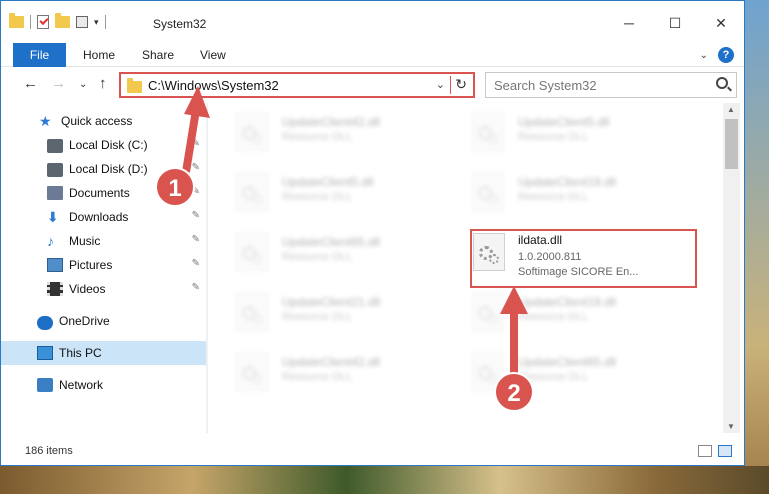 Image resolution: width=769 pixels, height=494 pixels. What do you see at coordinates (43, 22) in the screenshot?
I see `properties-check-icon` at bounding box center [43, 22].